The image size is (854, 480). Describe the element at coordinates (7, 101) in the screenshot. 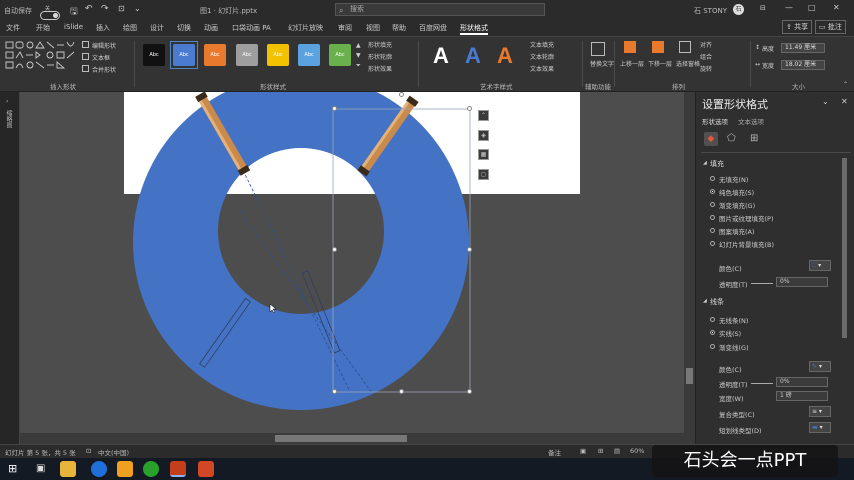

I see `expand-thumbnails-icon: ›` at that location.